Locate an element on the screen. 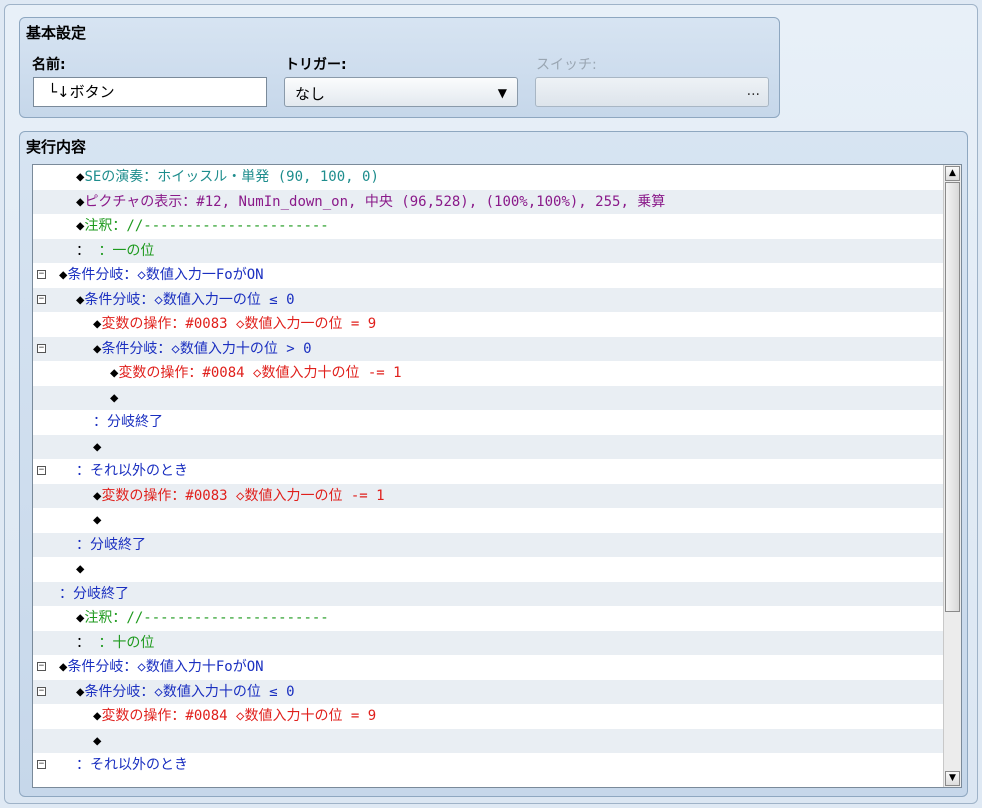 This screenshot has width=982, height=808. command-row: ： ：十の位 is located at coordinates (497, 643).